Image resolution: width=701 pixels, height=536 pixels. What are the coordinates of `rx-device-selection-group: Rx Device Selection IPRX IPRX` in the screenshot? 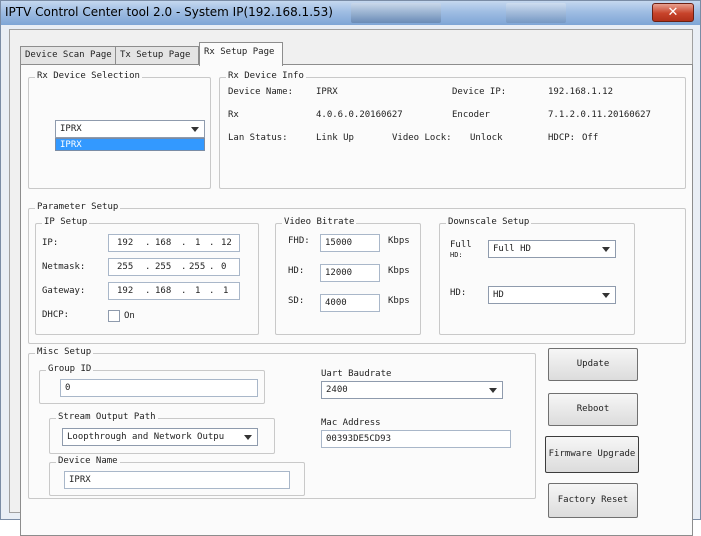 It's located at (119, 130).